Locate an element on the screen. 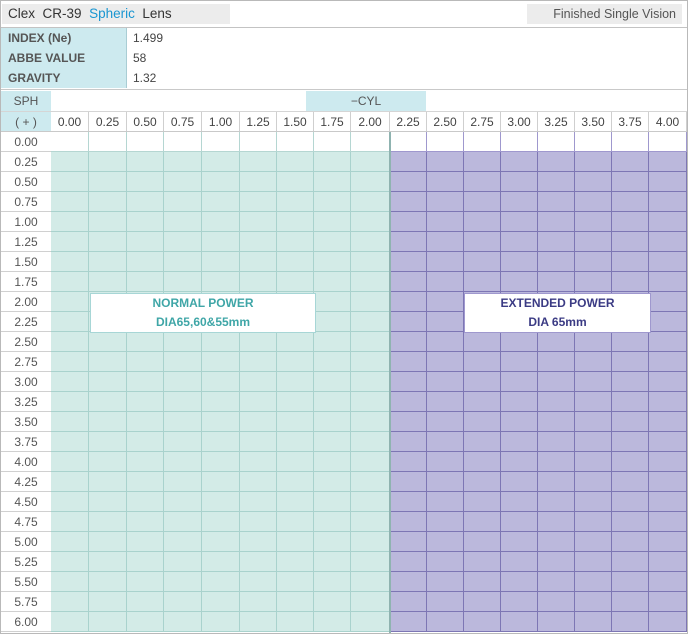  sph-row-label: 4.50 is located at coordinates (26, 502).